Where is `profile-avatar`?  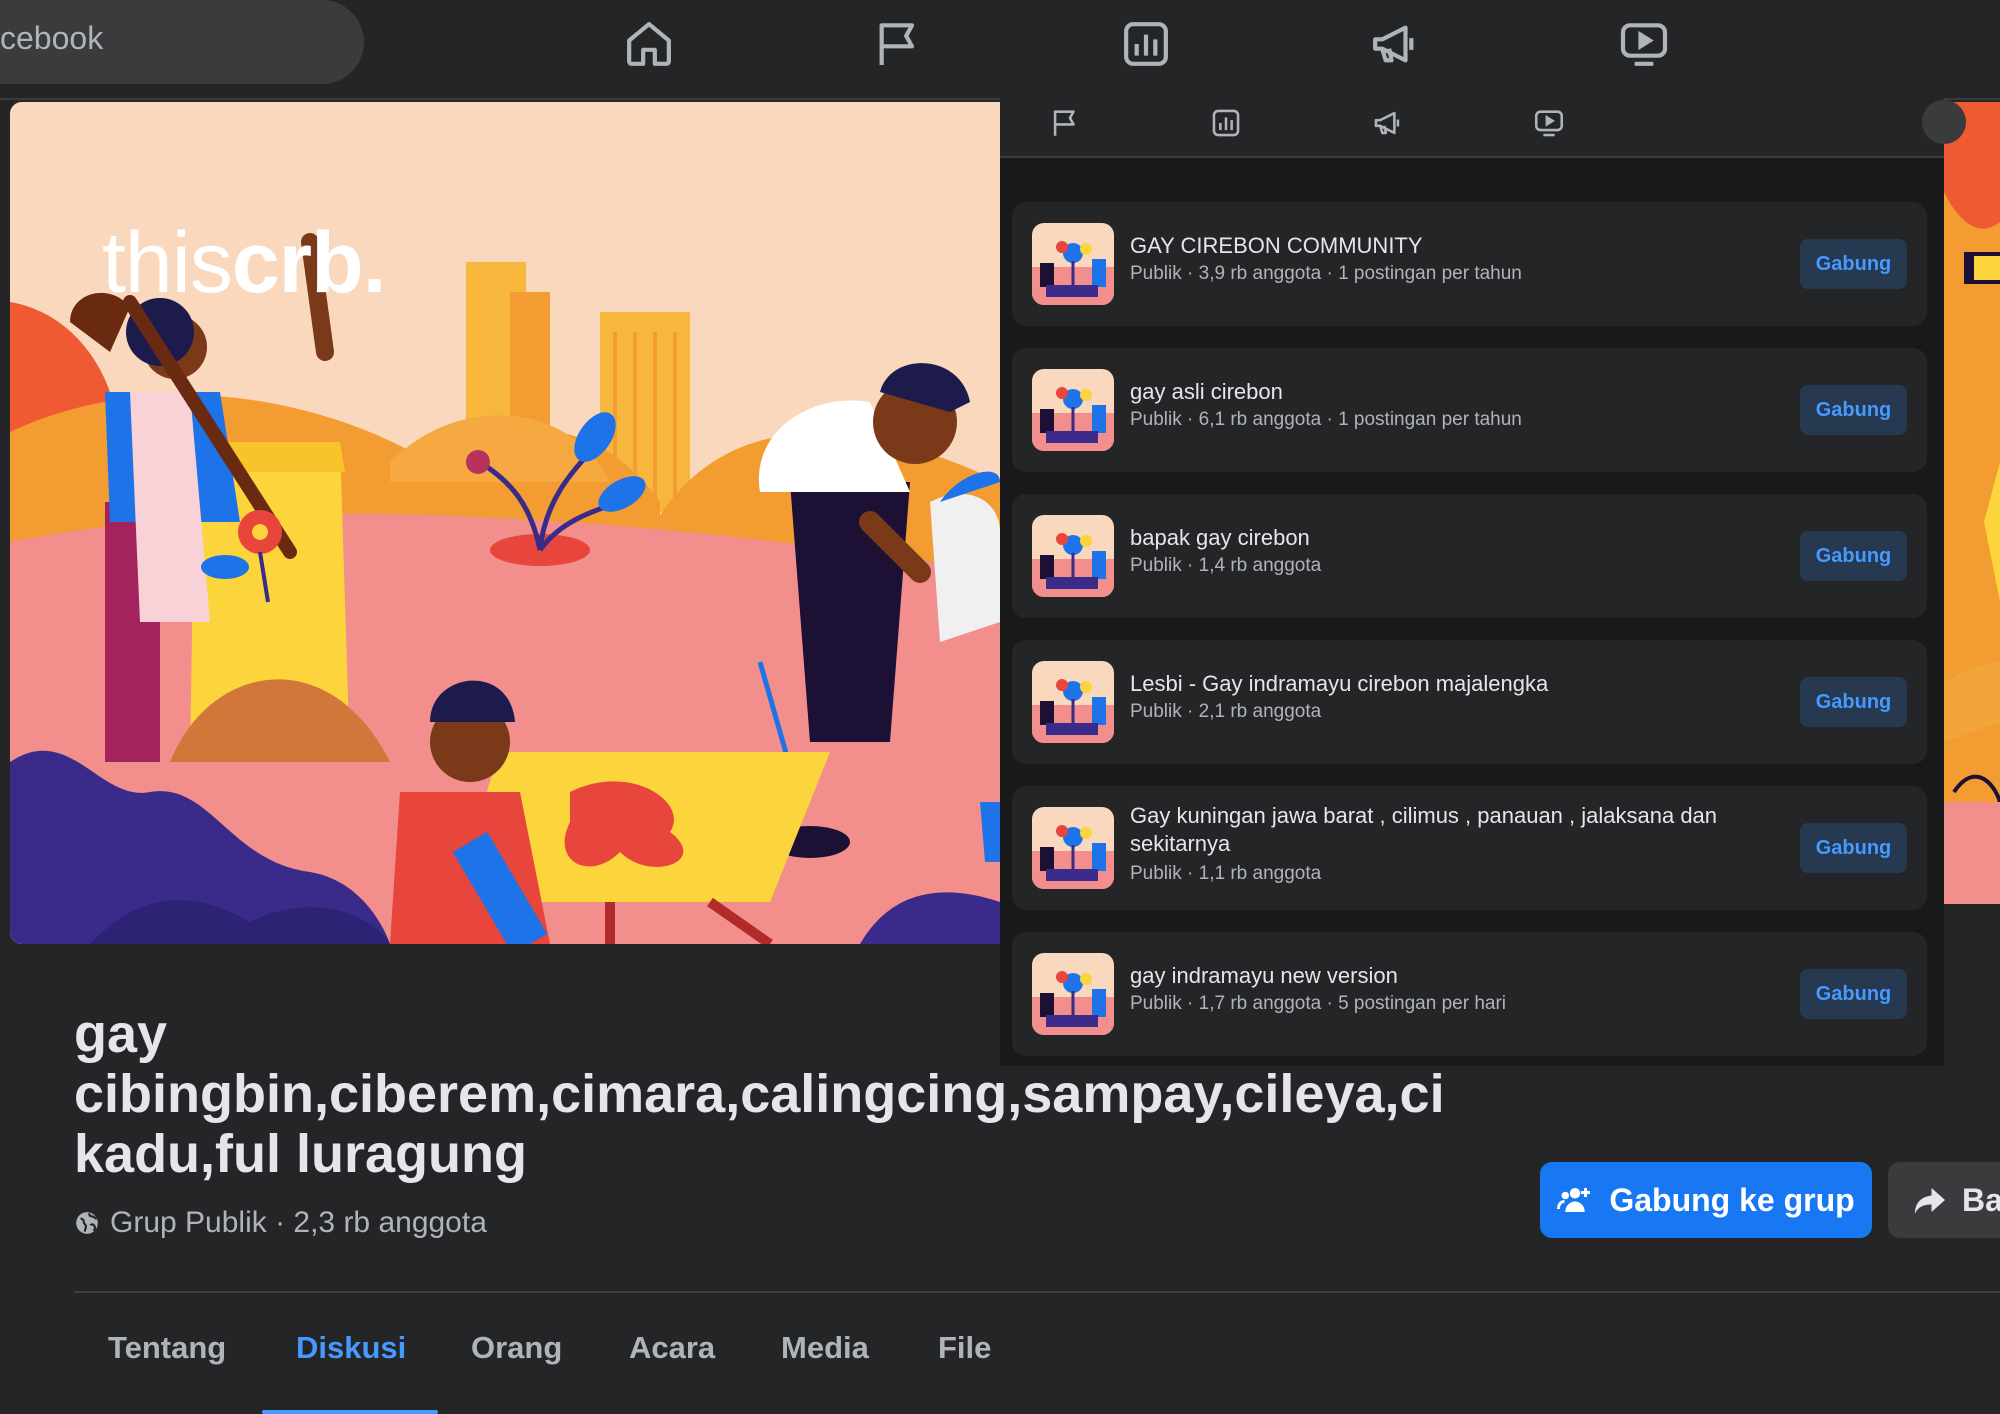
profile-avatar is located at coordinates (1944, 122).